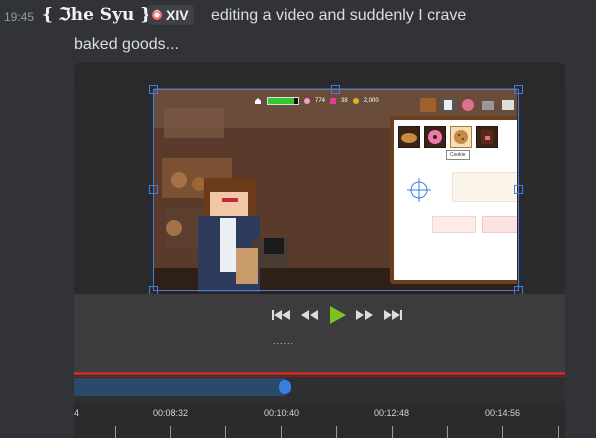 The image size is (596, 438). Describe the element at coordinates (518, 189) in the screenshot. I see `resize-handle-right` at that location.